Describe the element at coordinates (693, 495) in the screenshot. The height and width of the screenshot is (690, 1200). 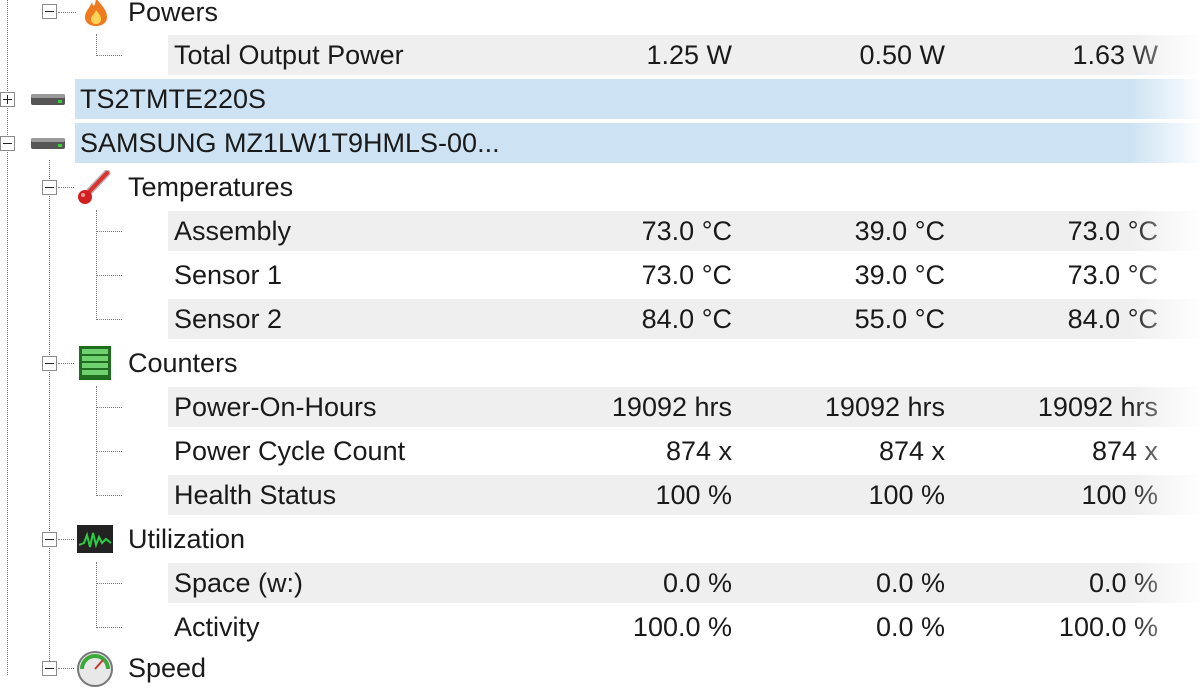
I see `current-value: 100 %` at that location.